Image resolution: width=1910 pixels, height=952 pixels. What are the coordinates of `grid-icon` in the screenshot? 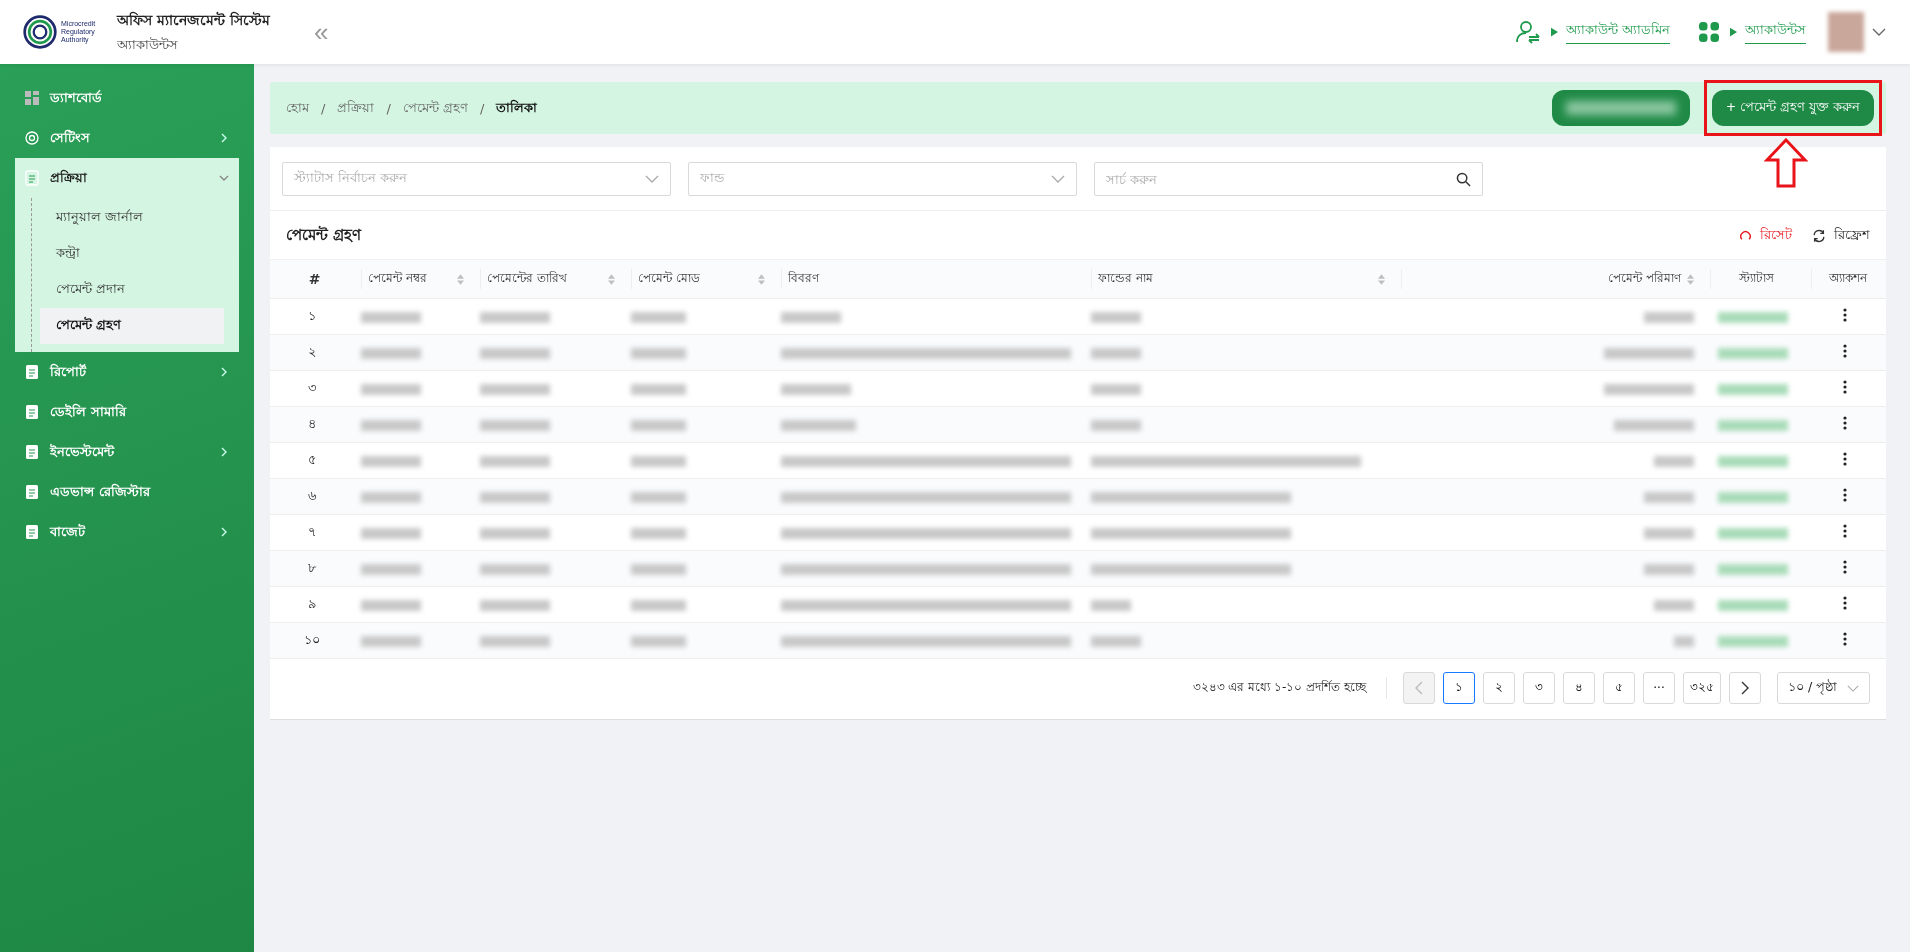 It's located at (1709, 32).